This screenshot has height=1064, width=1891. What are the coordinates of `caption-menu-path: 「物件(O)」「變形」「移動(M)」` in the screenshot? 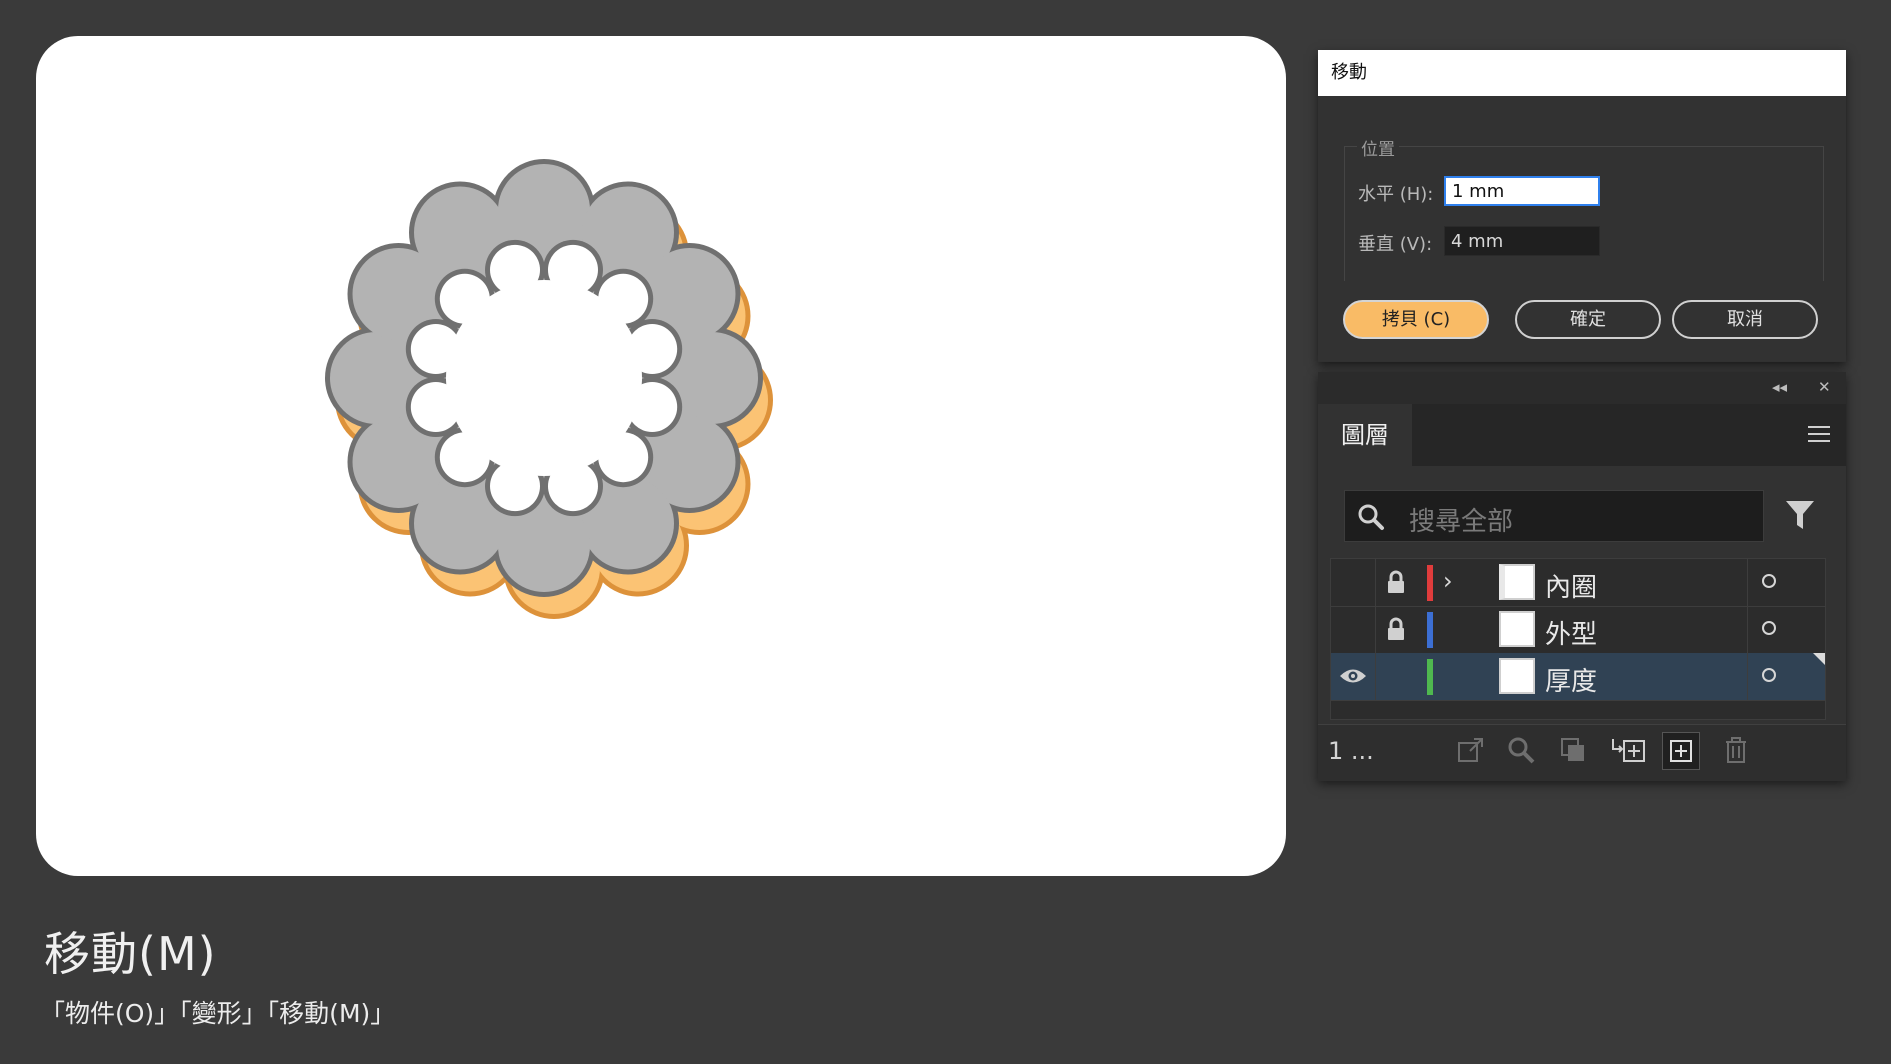 It's located at (218, 1013).